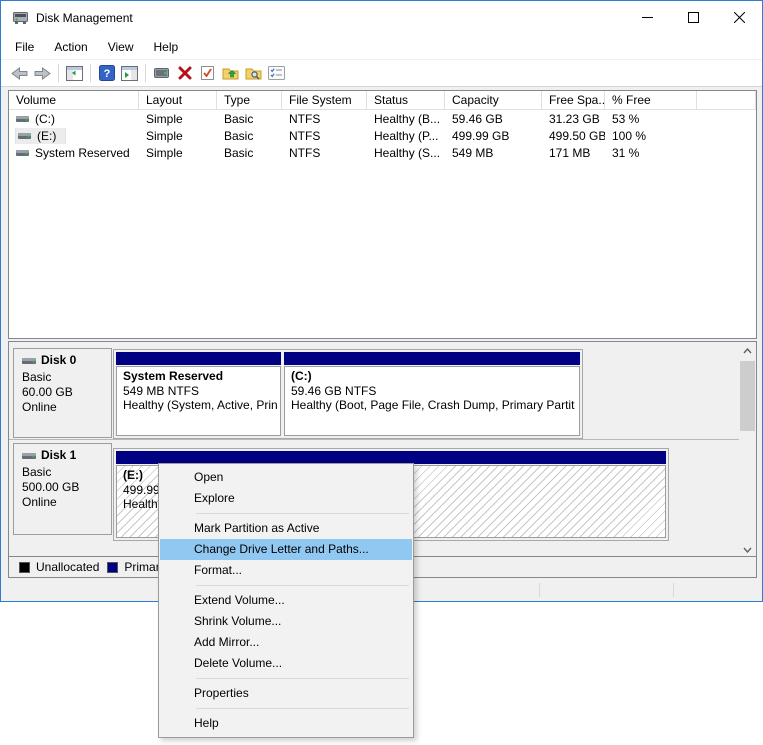 The image size is (763, 745). I want to click on action-pane-icon, so click(129, 73).